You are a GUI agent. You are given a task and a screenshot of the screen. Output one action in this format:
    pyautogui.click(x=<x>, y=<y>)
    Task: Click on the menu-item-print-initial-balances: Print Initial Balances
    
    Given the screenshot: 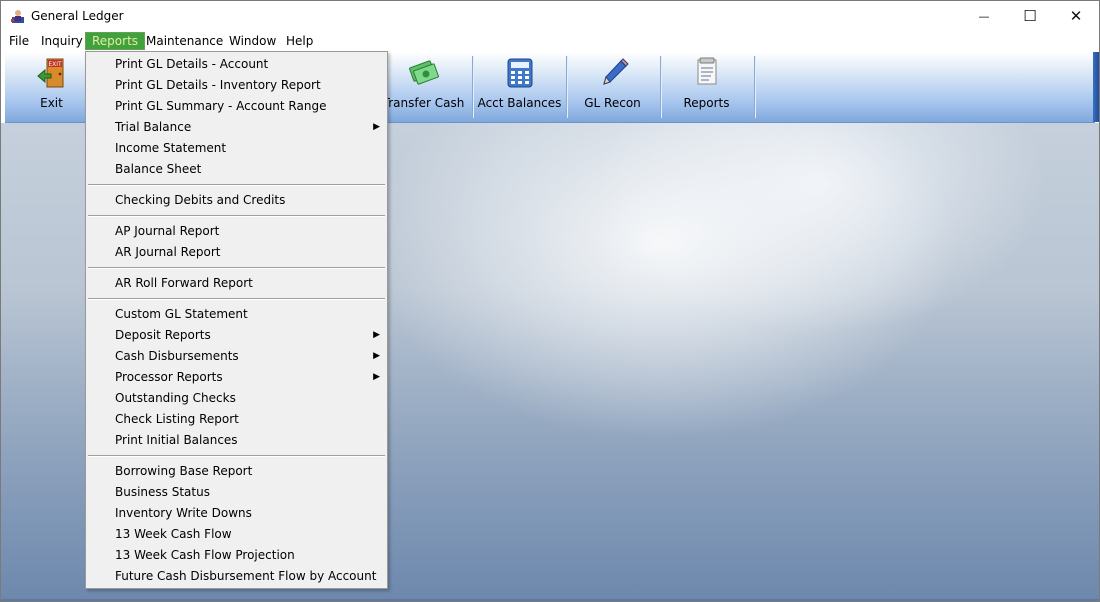 What is the action you would take?
    pyautogui.click(x=236, y=440)
    